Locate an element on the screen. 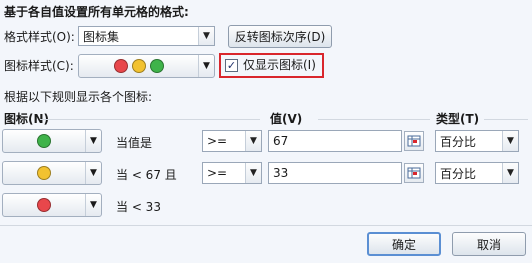 Image resolution: width=532 pixels, height=263 pixels. rule-1-operator-select: >= ▼ is located at coordinates (232, 141).